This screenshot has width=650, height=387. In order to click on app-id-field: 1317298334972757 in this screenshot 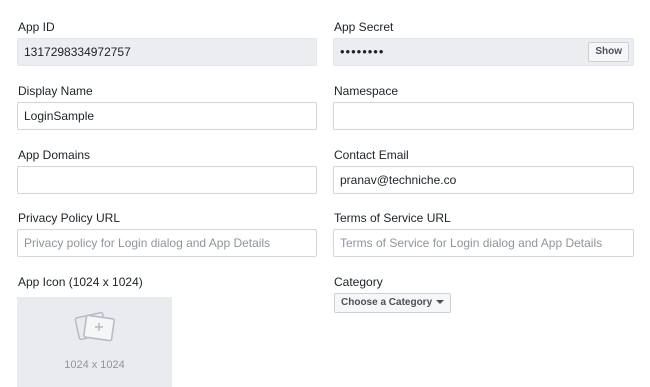, I will do `click(167, 52)`.